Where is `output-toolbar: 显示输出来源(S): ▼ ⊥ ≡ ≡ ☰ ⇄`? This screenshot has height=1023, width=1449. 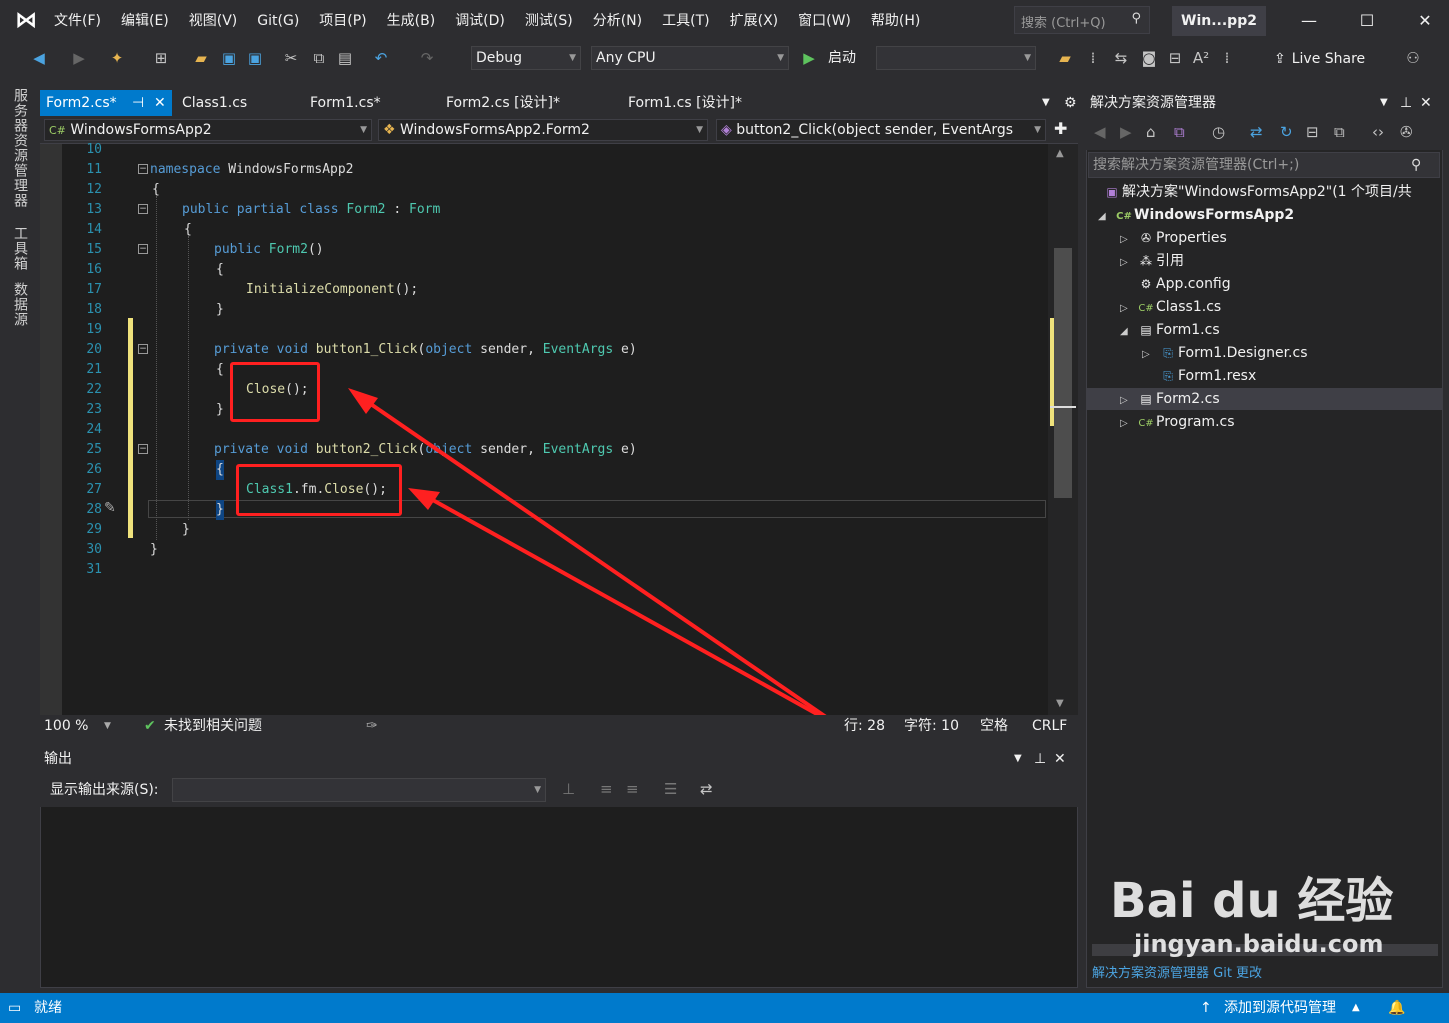
output-toolbar: 显示输出来源(S): ▼ ⊥ ≡ ≡ ☰ ⇄ is located at coordinates (559, 790).